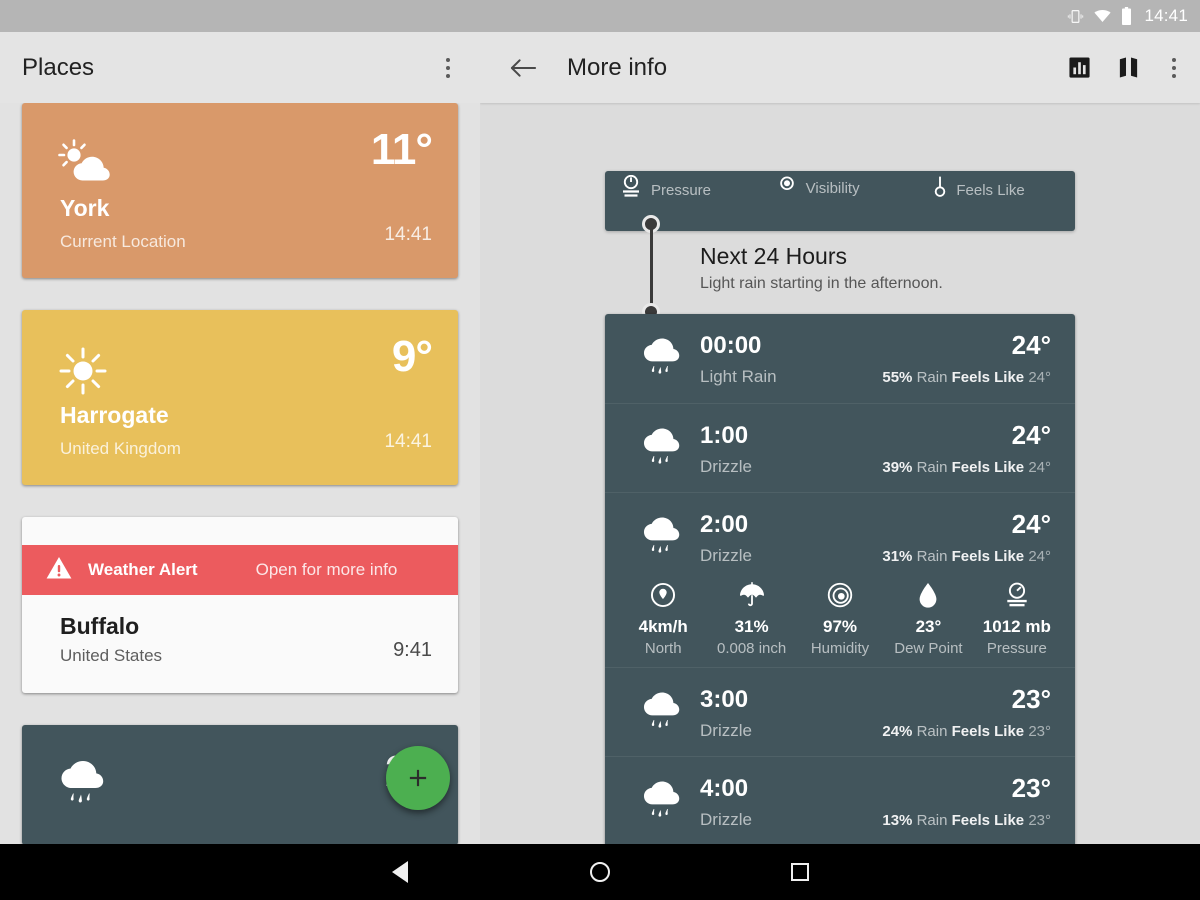  What do you see at coordinates (631, 190) in the screenshot?
I see `pressure-gauge-icon` at bounding box center [631, 190].